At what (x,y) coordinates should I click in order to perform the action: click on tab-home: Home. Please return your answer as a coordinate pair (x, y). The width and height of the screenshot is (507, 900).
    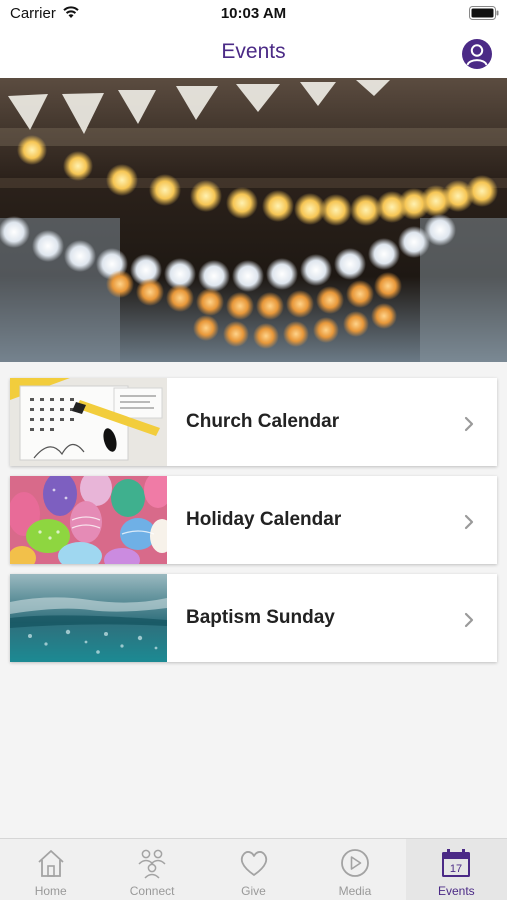
    Looking at the image, I should click on (50, 869).